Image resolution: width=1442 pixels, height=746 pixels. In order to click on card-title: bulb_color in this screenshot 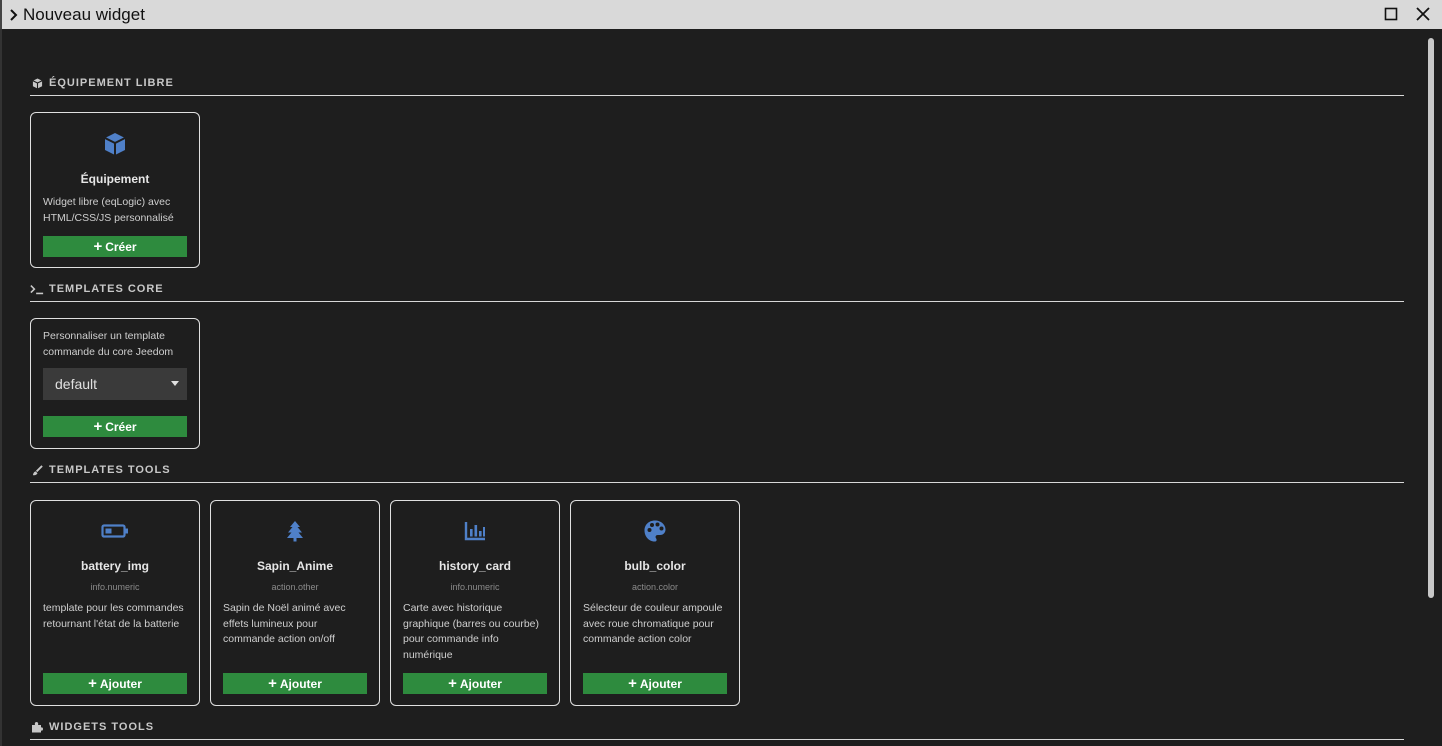, I will do `click(655, 566)`.